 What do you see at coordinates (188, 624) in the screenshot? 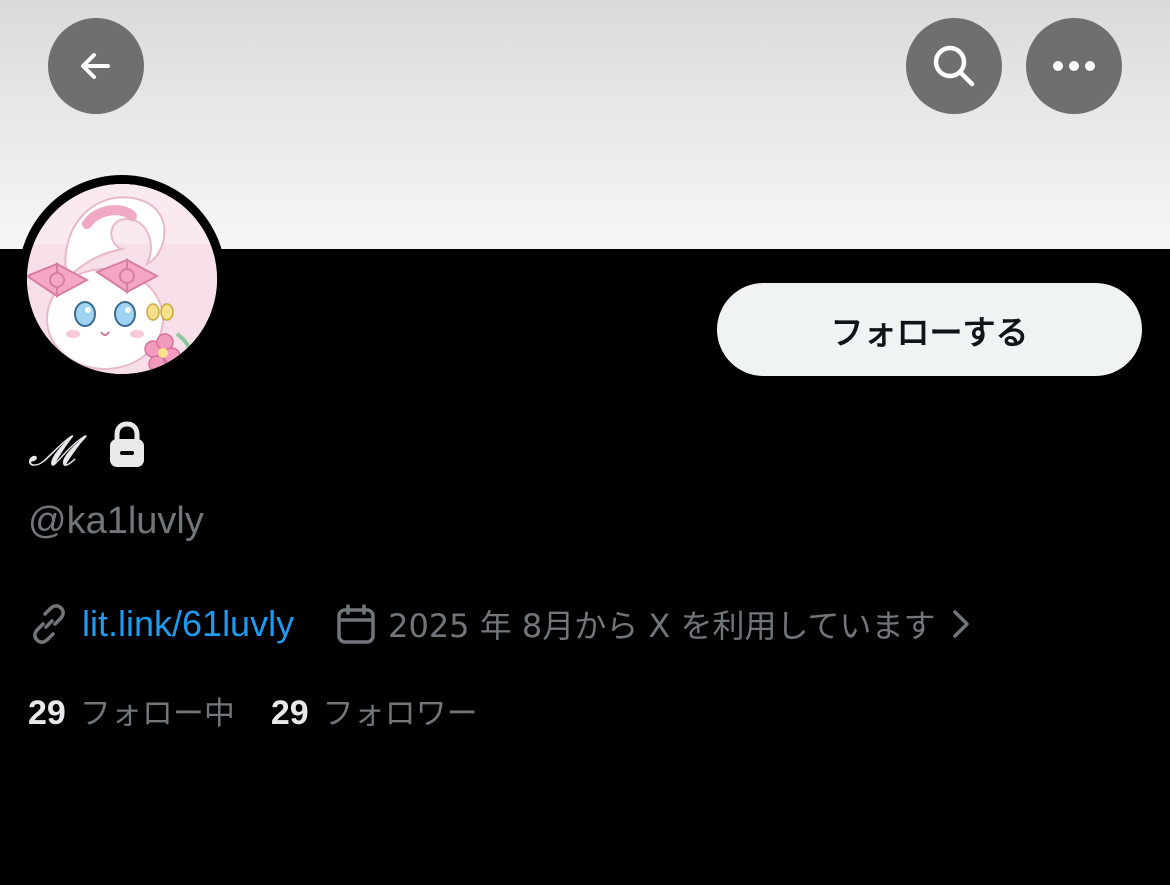
I see `website-link: lit.link/61luvly` at bounding box center [188, 624].